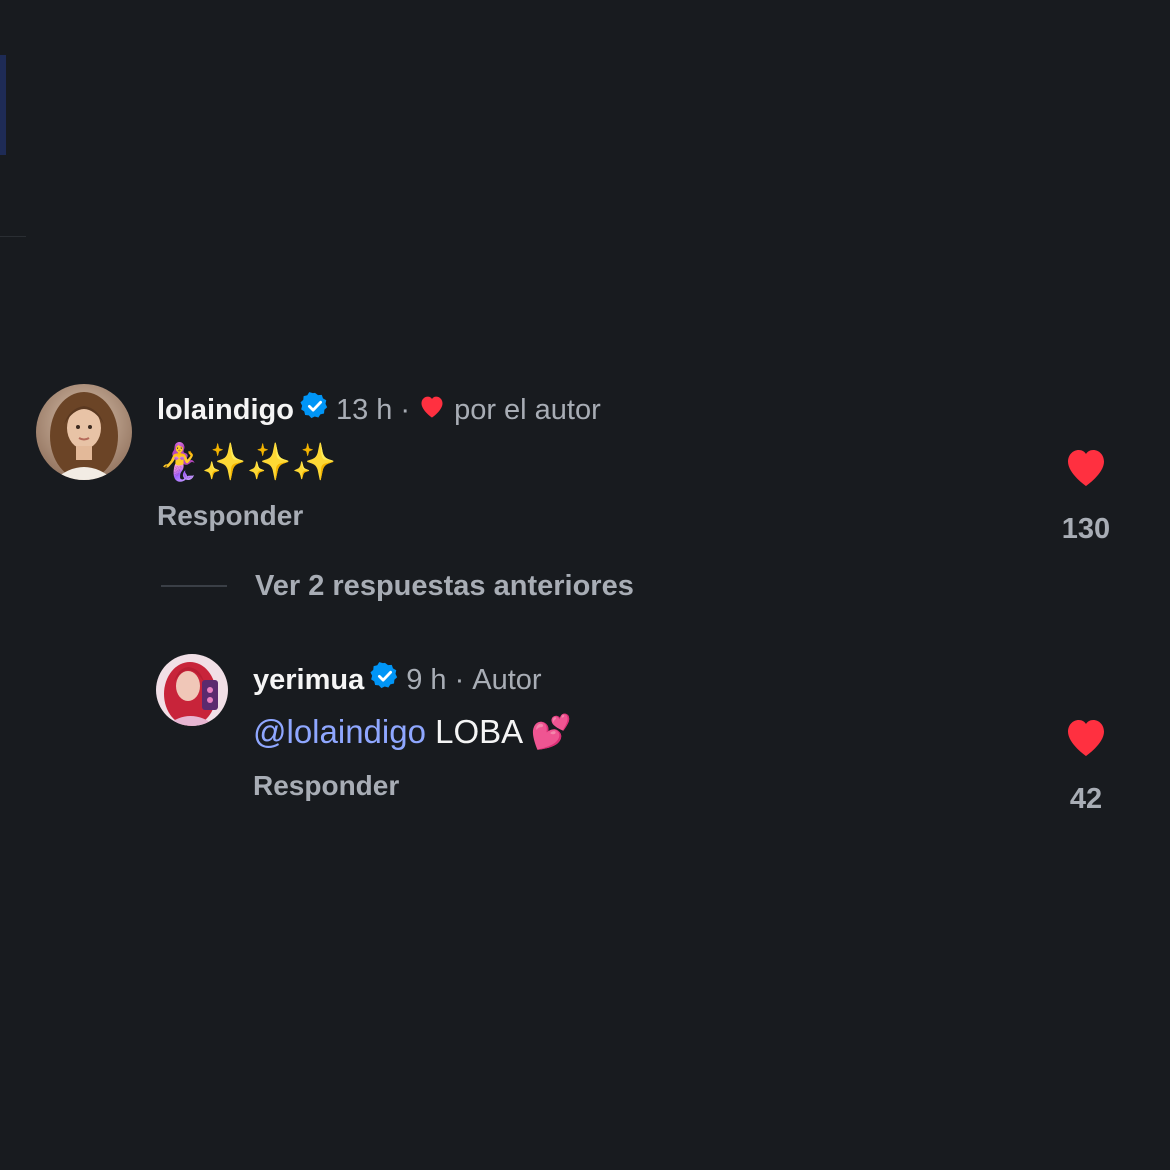 The height and width of the screenshot is (1170, 1170). I want to click on avatar-image, so click(192, 690).